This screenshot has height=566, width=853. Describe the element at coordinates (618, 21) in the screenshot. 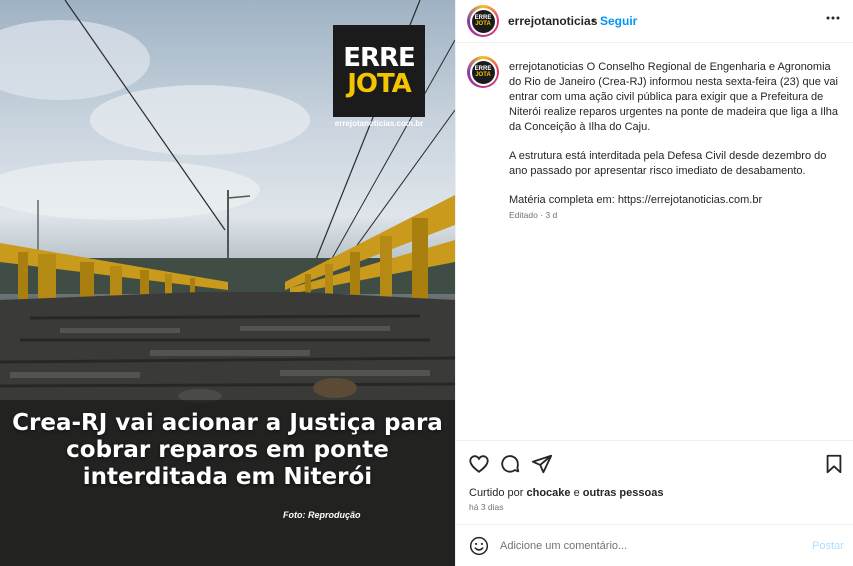

I see `follow-button: Seguir` at that location.